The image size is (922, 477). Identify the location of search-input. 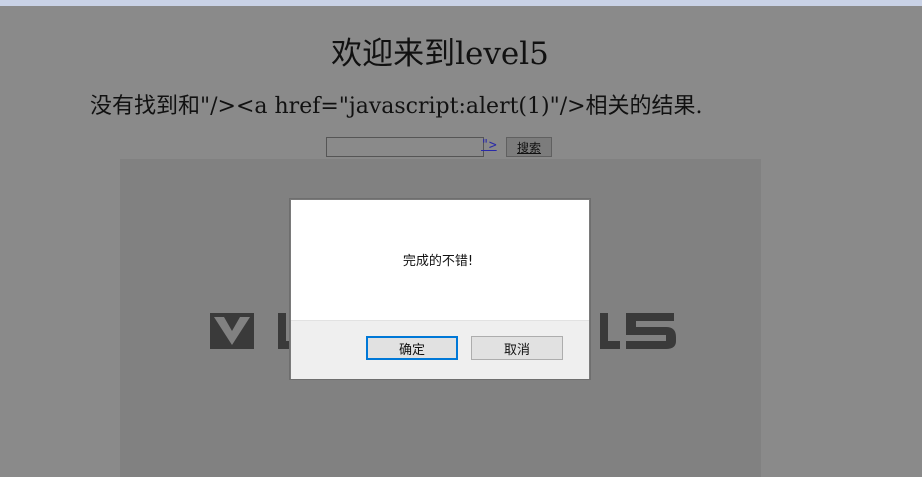
(405, 147).